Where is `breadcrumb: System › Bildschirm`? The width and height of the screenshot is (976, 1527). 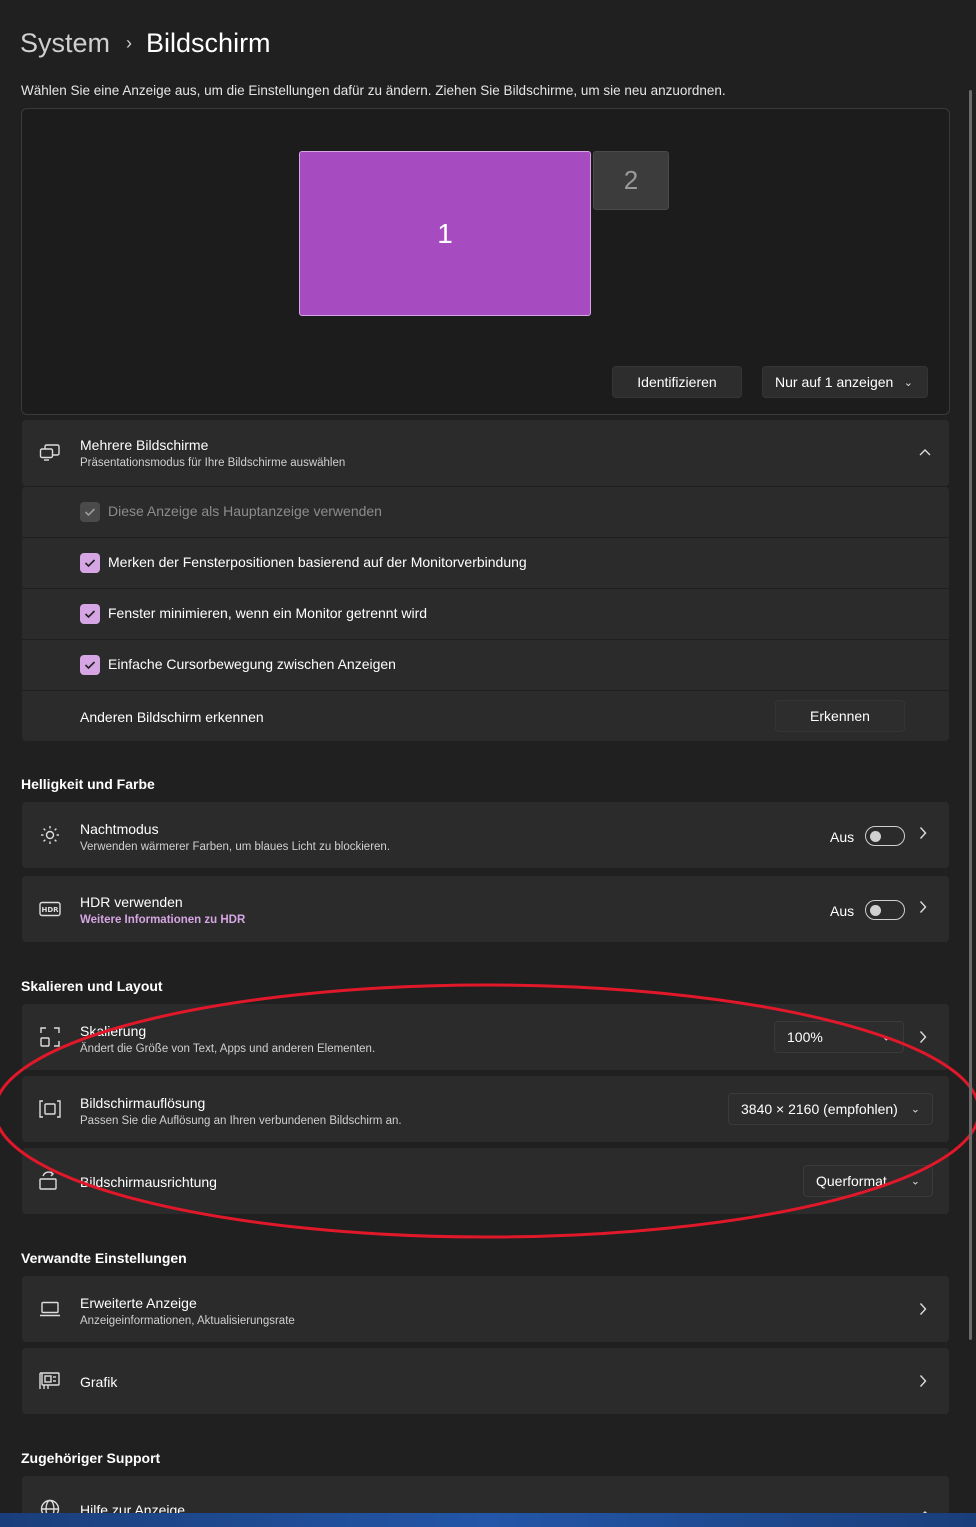 breadcrumb: System › Bildschirm is located at coordinates (145, 43).